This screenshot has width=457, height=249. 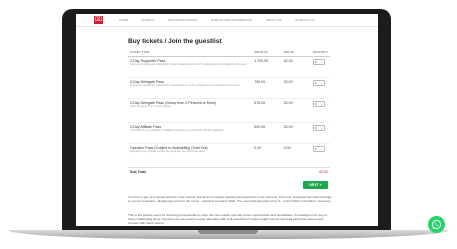 I want to click on nav-events: EVENTS, so click(x=148, y=20).